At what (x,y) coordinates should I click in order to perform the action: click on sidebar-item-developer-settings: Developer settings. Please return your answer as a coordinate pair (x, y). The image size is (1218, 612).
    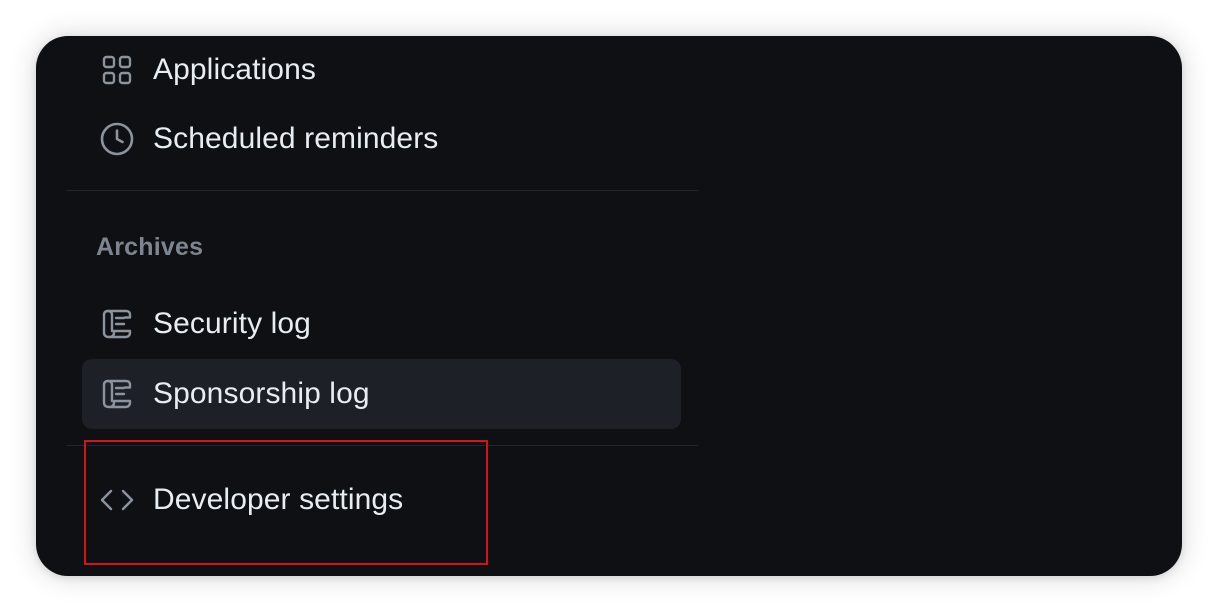
    Looking at the image, I should click on (381, 500).